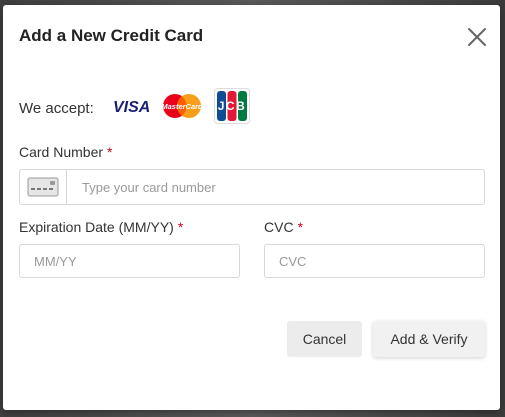 Image resolution: width=505 pixels, height=417 pixels. I want to click on add-verify-button: Add & Verify, so click(429, 339).